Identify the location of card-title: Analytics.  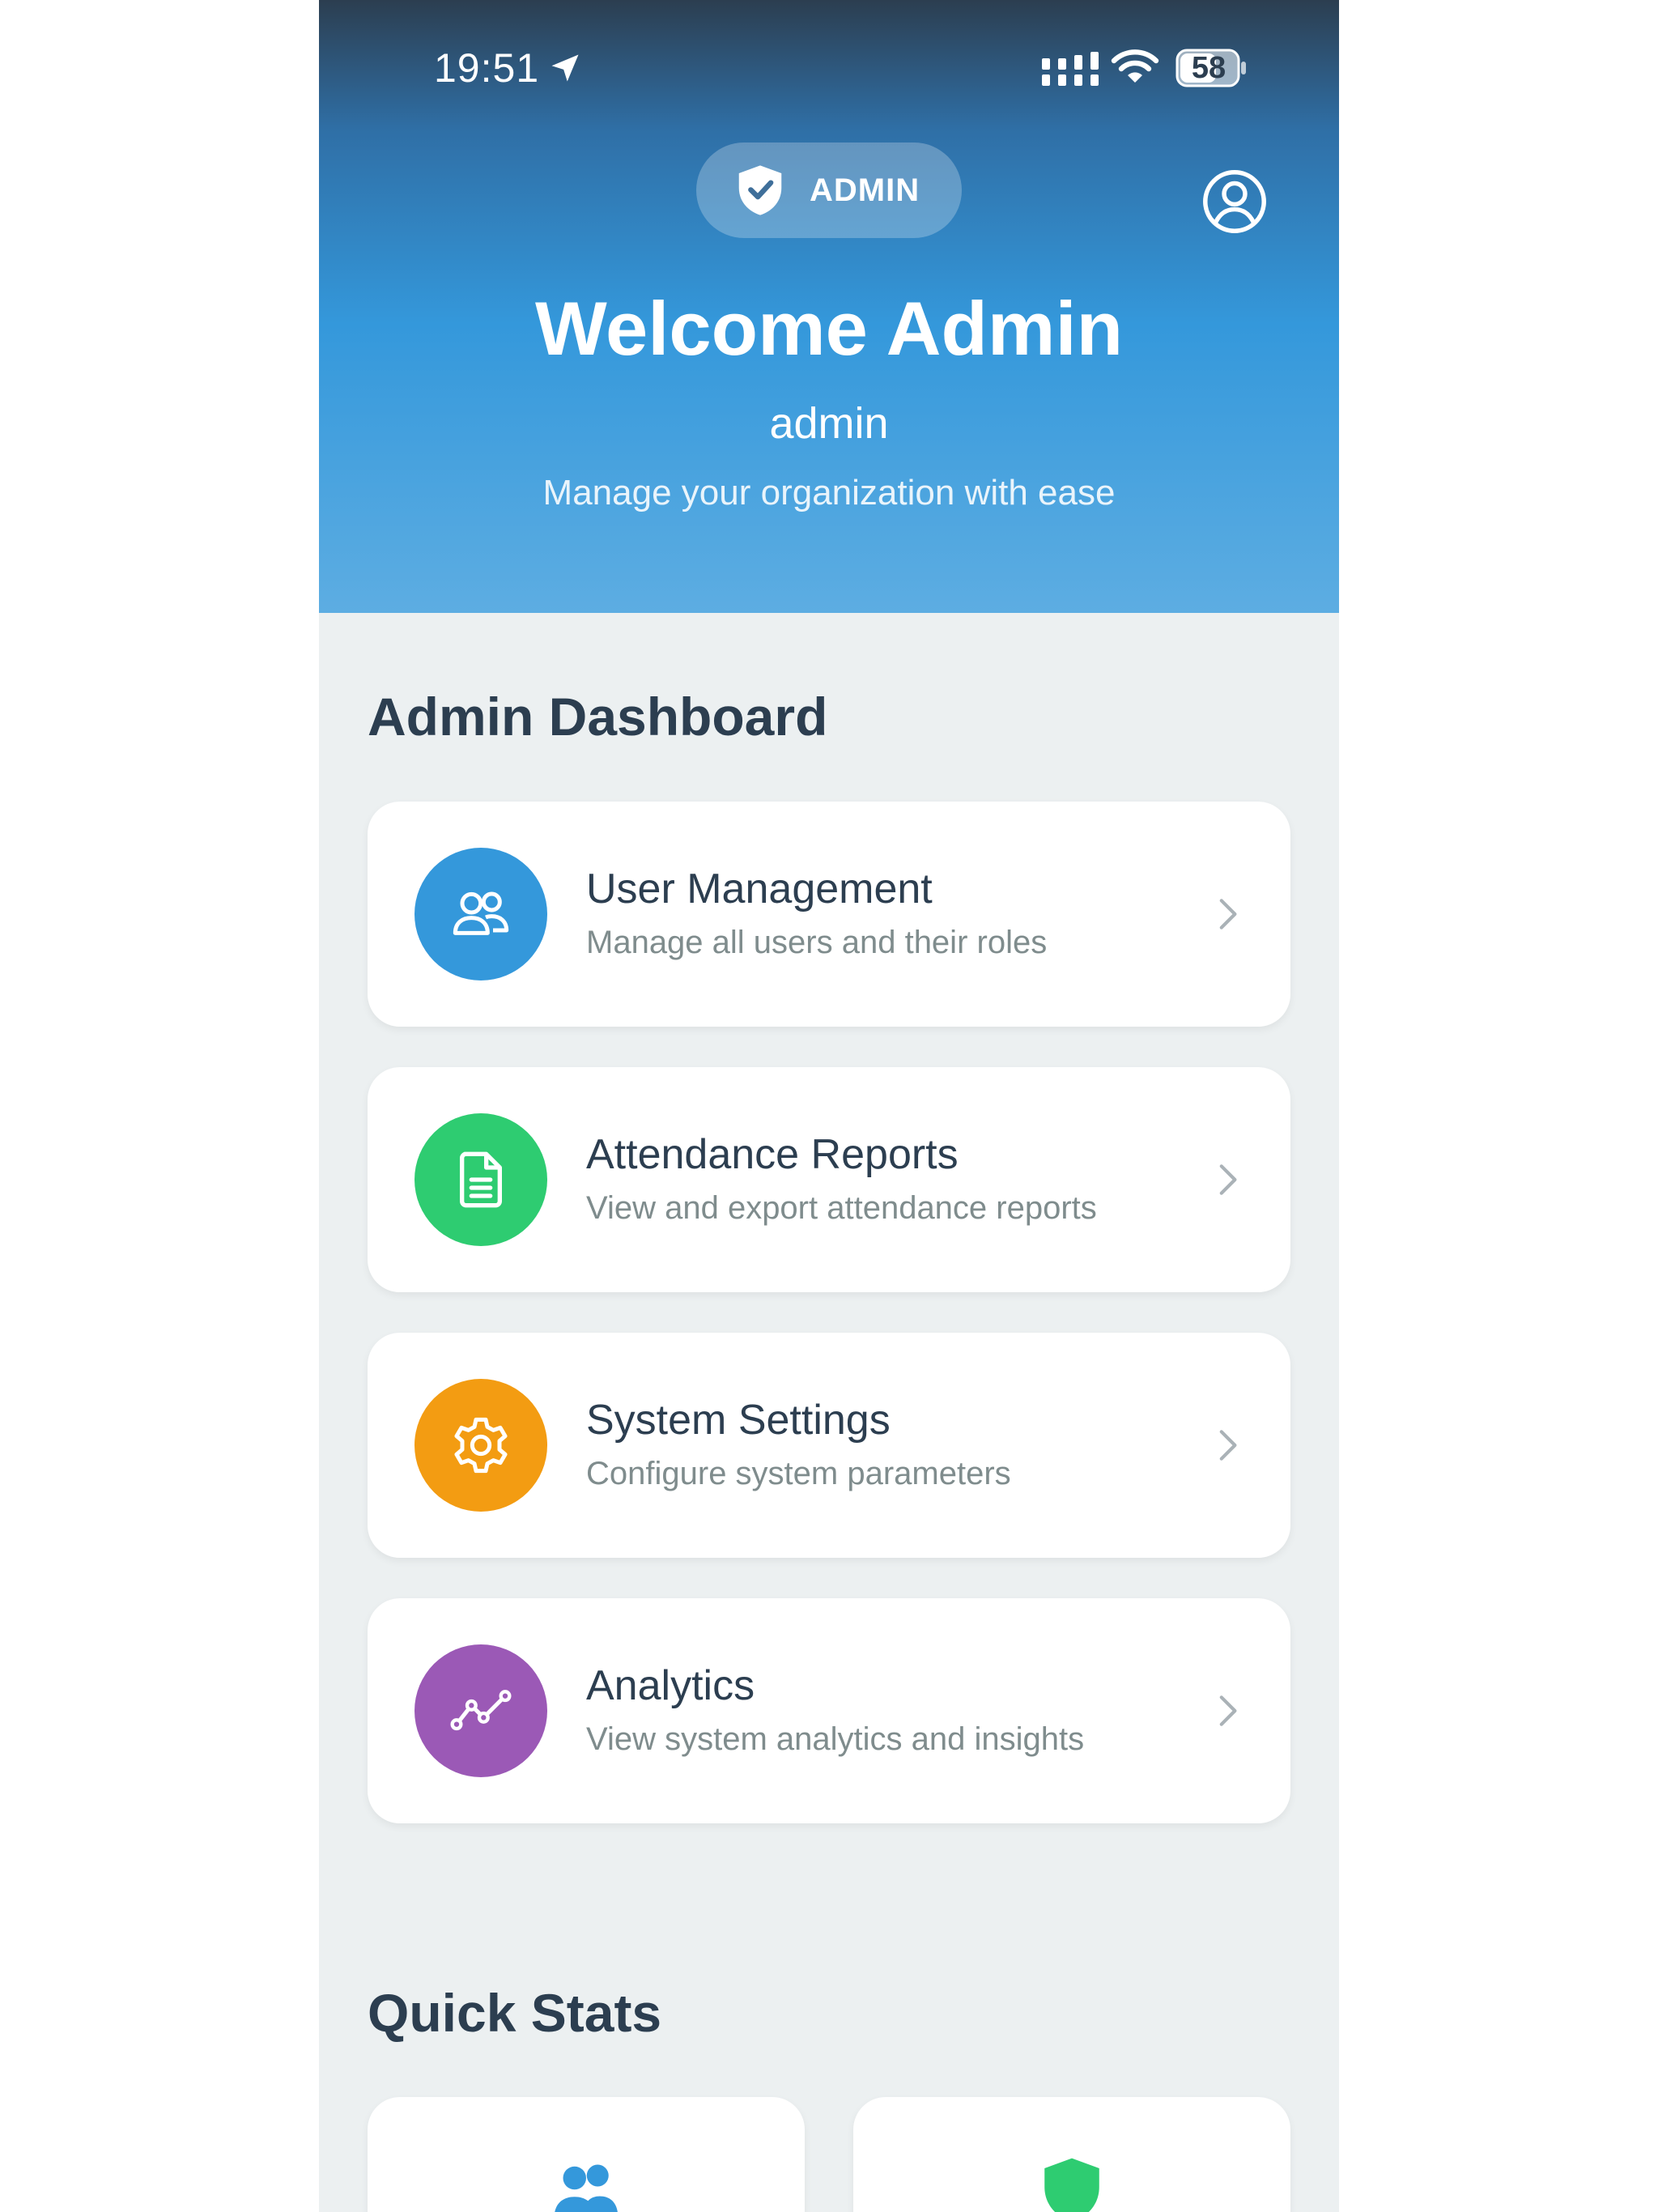
(670, 1686).